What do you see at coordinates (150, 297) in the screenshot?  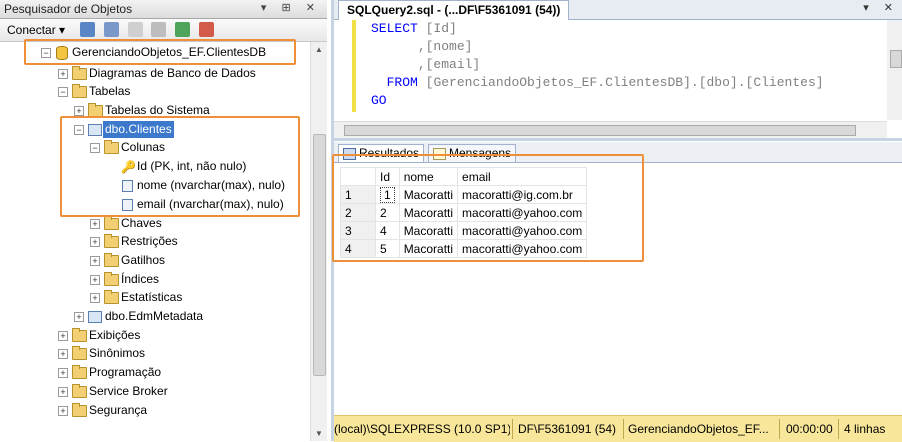 I see `tree-node-statistics: + Estatísticas` at bounding box center [150, 297].